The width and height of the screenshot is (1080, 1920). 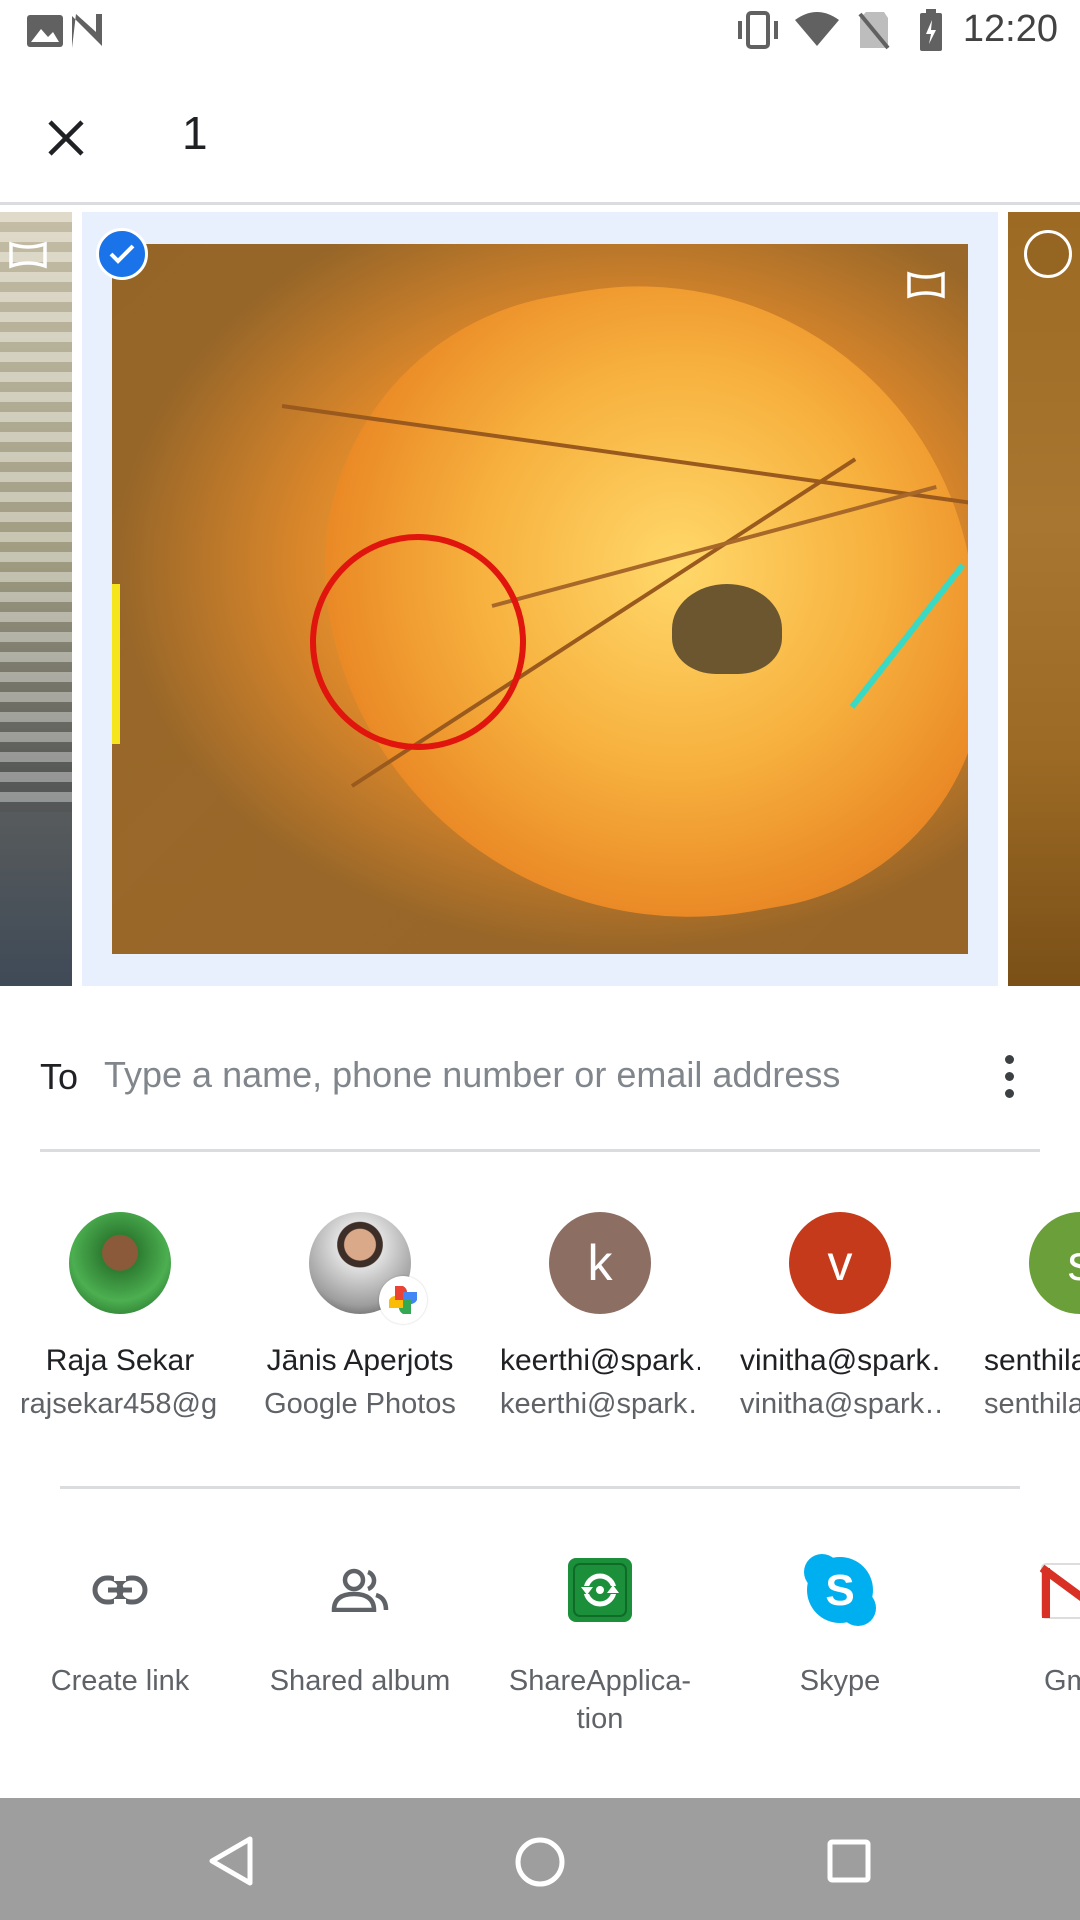 I want to click on no-sim-icon, so click(x=874, y=31).